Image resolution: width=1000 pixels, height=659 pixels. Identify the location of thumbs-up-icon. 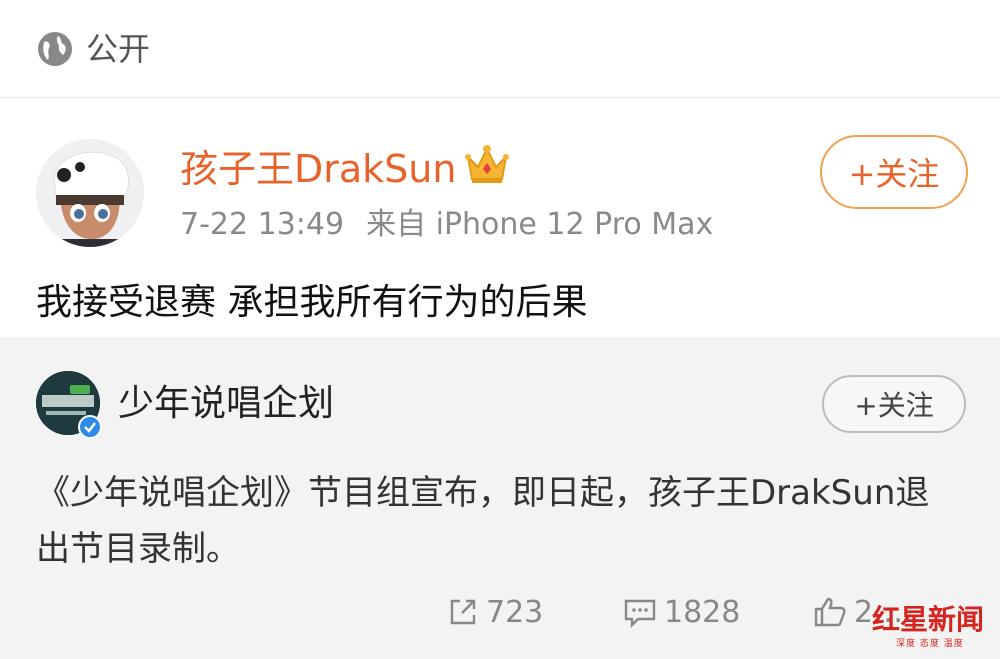
(830, 612).